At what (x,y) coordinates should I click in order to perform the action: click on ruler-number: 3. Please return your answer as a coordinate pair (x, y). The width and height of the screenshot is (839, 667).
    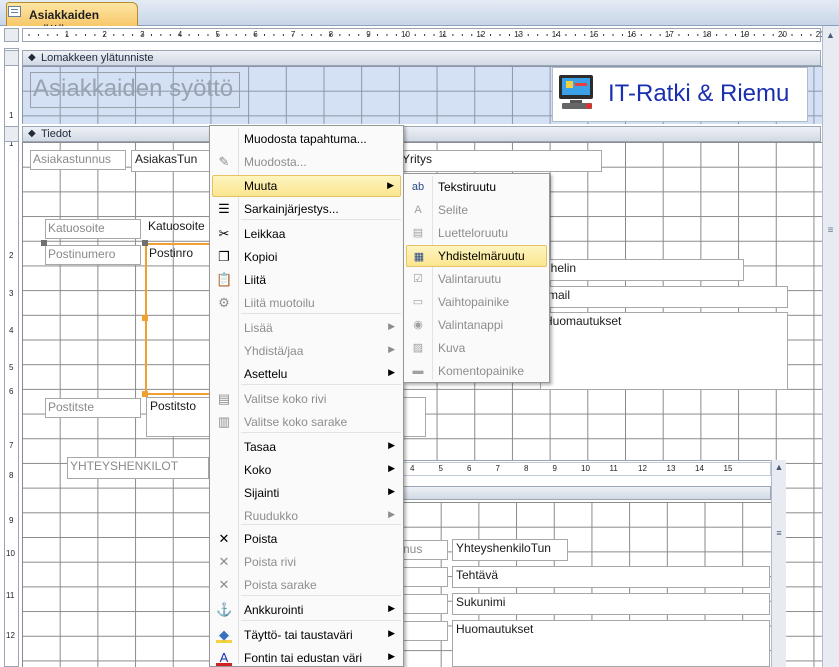
    Looking at the image, I should click on (142, 34).